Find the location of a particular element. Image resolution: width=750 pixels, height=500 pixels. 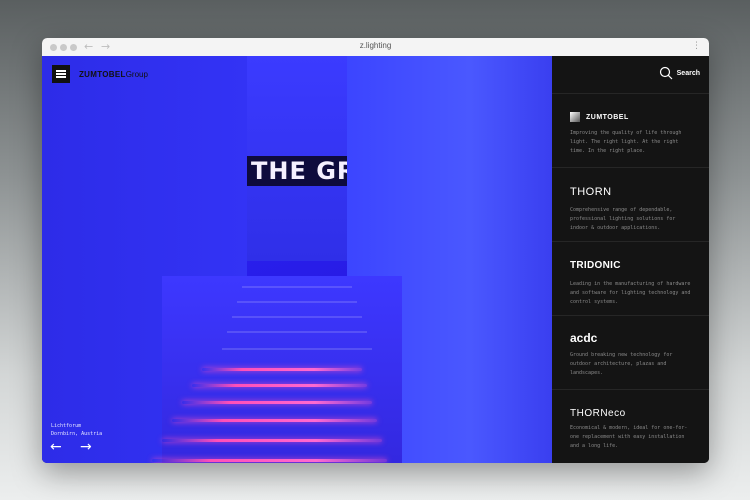

search-button: Search is located at coordinates (679, 73).